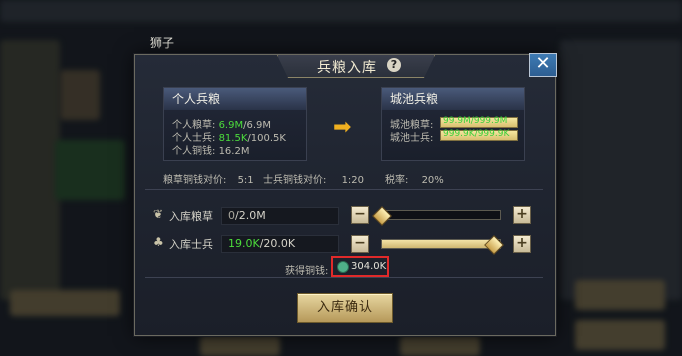 Image resolution: width=682 pixels, height=356 pixels. What do you see at coordinates (234, 151) in the screenshot?
I see `personal-copper-value: 16.2M` at bounding box center [234, 151].